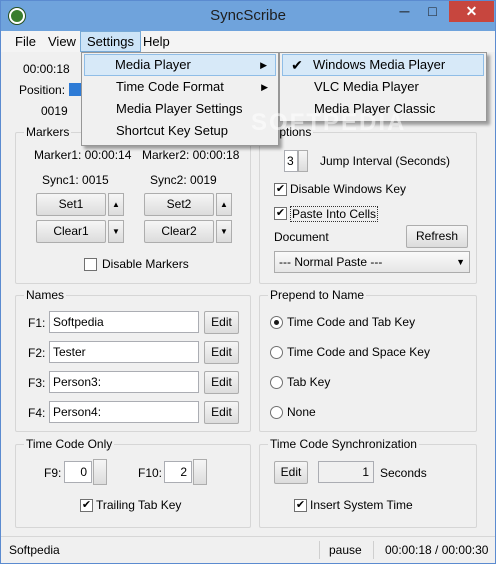 This screenshot has height=564, width=496. Describe the element at coordinates (358, 352) in the screenshot. I see `prepend-label-timecode-space: Time Code and Space Key` at that location.